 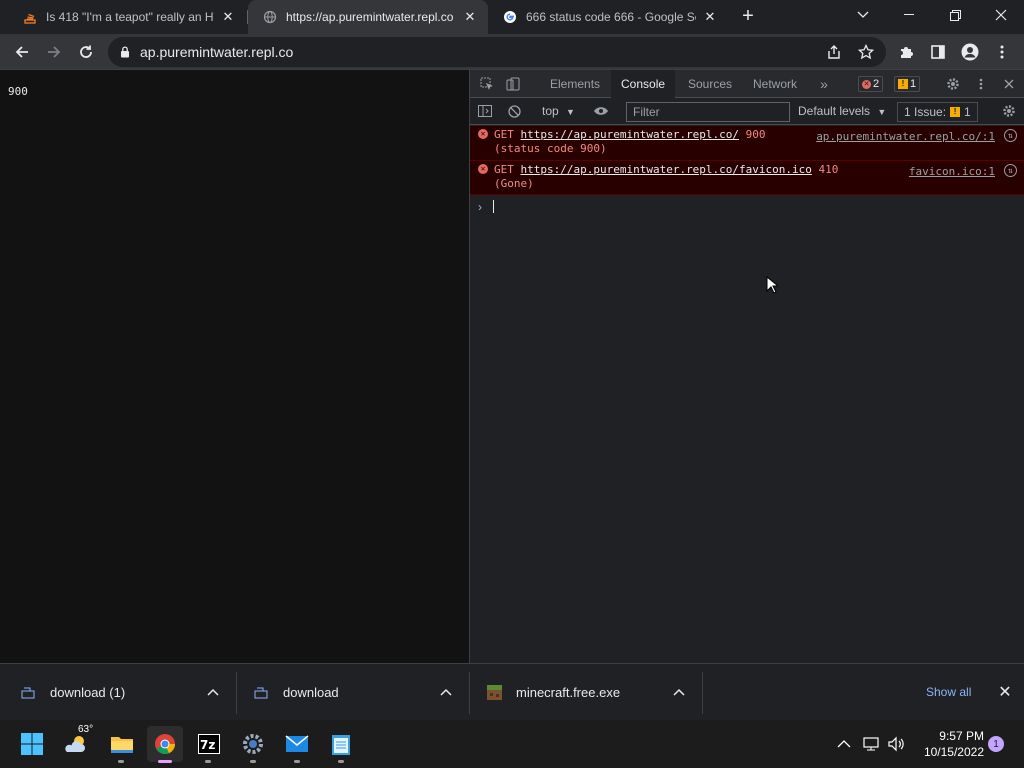 What do you see at coordinates (952, 171) in the screenshot?
I see `source-link: favicon.ico:1` at bounding box center [952, 171].